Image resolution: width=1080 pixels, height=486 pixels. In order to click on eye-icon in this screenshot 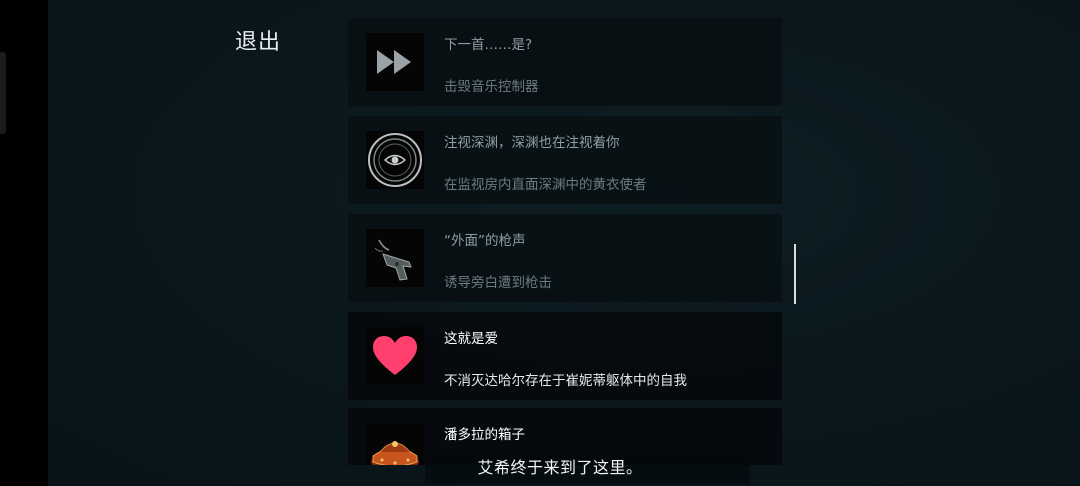, I will do `click(395, 160)`.